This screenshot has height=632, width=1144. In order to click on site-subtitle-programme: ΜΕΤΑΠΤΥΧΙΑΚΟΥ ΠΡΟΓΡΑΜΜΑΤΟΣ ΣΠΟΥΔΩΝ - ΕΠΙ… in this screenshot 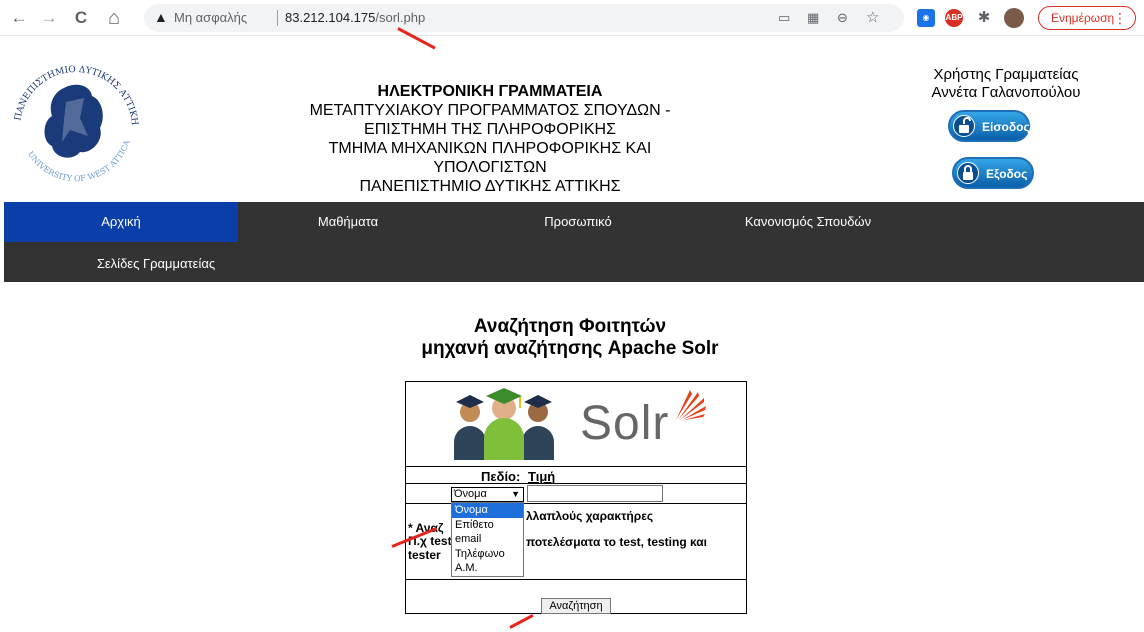, I will do `click(490, 120)`.